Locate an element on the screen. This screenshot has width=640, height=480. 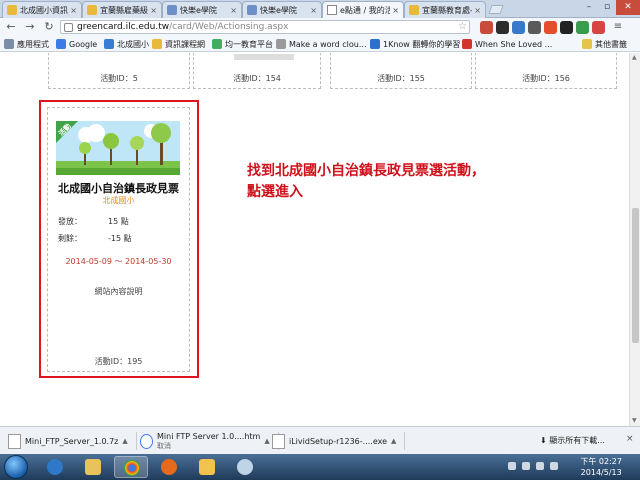
issued-row: 發放： 15 點 is located at coordinates (93, 221).